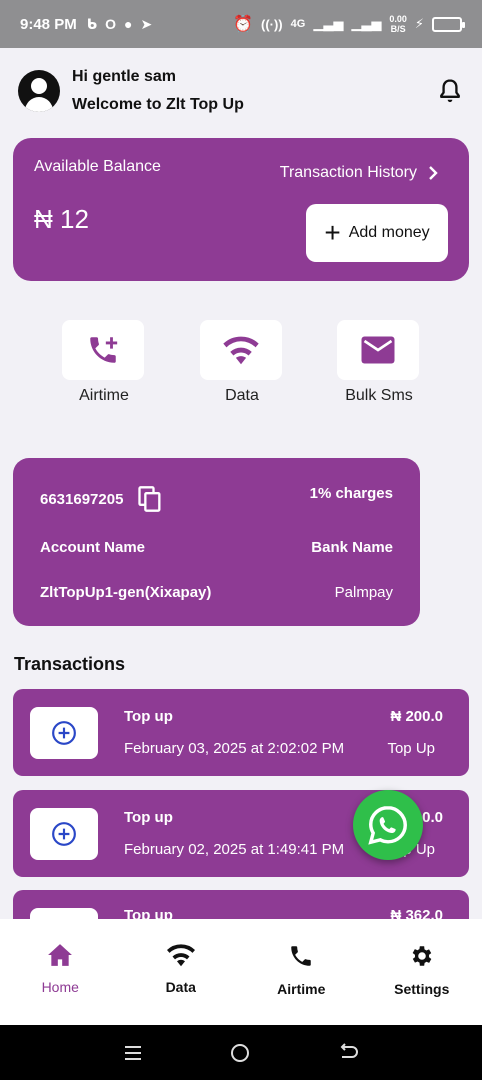 This screenshot has height=1080, width=482. I want to click on greeting-block: Hi gentle sam Welcome to Zlt Top Up, so click(158, 91).